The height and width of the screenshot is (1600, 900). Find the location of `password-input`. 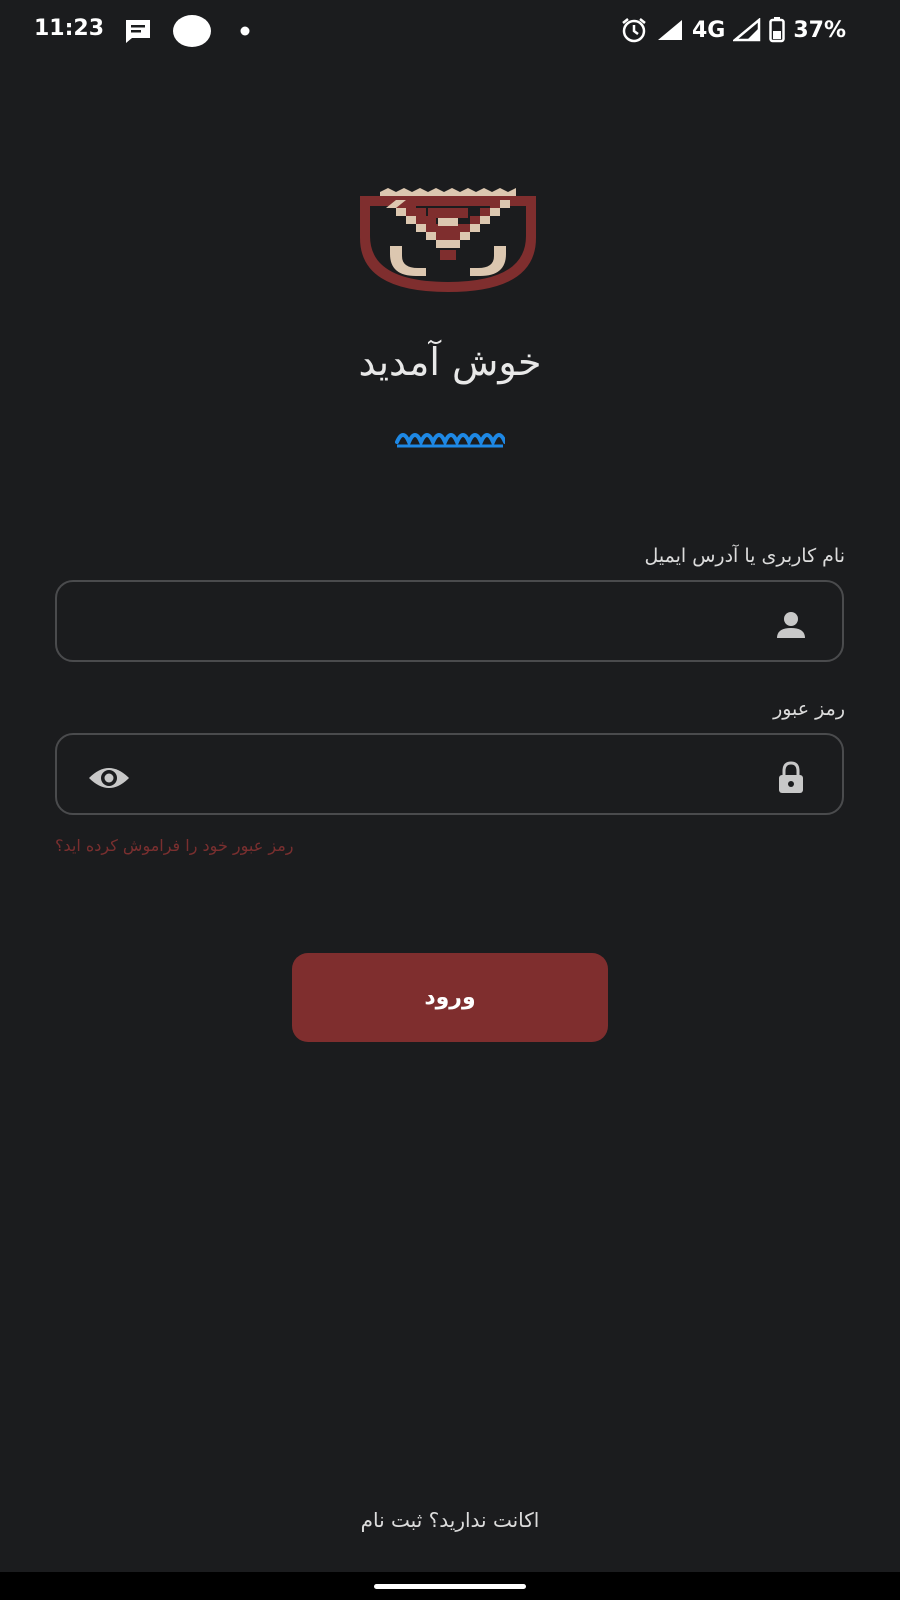

password-input is located at coordinates (449, 776).